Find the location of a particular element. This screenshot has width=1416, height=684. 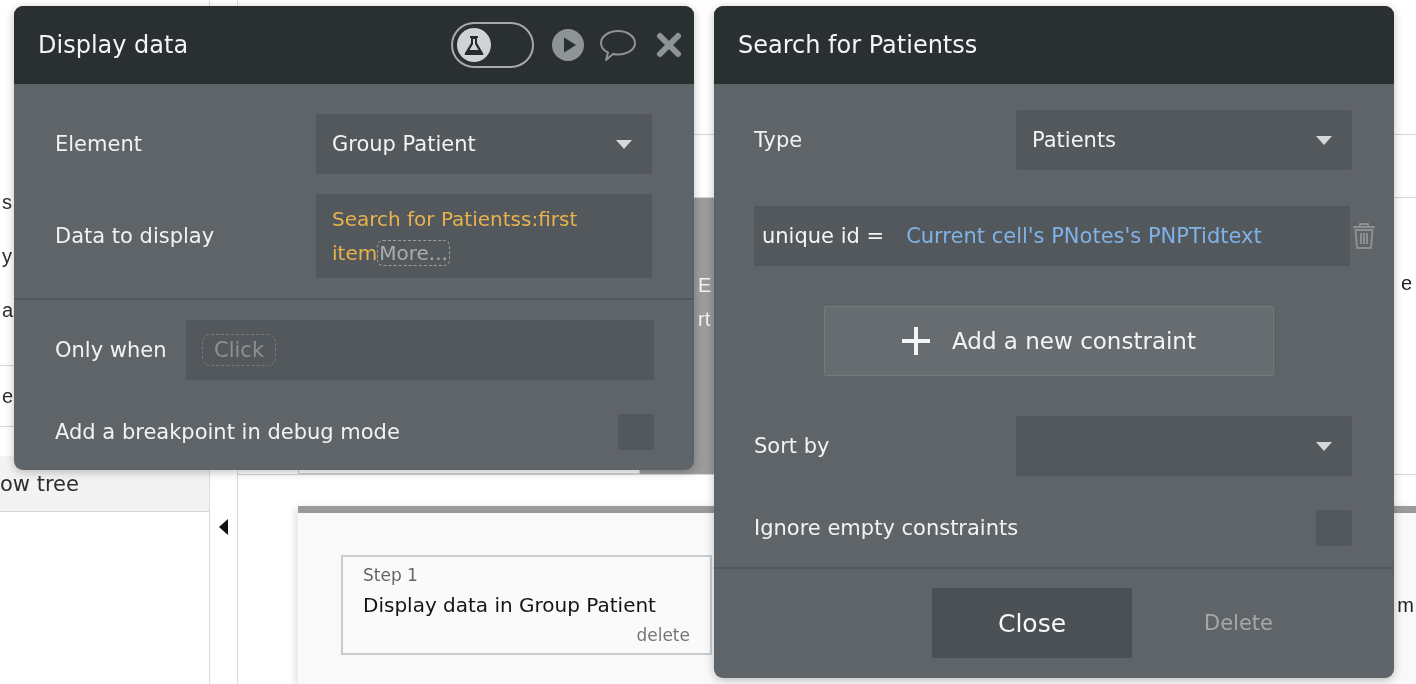

type-dropdown: Patients is located at coordinates (1184, 140).